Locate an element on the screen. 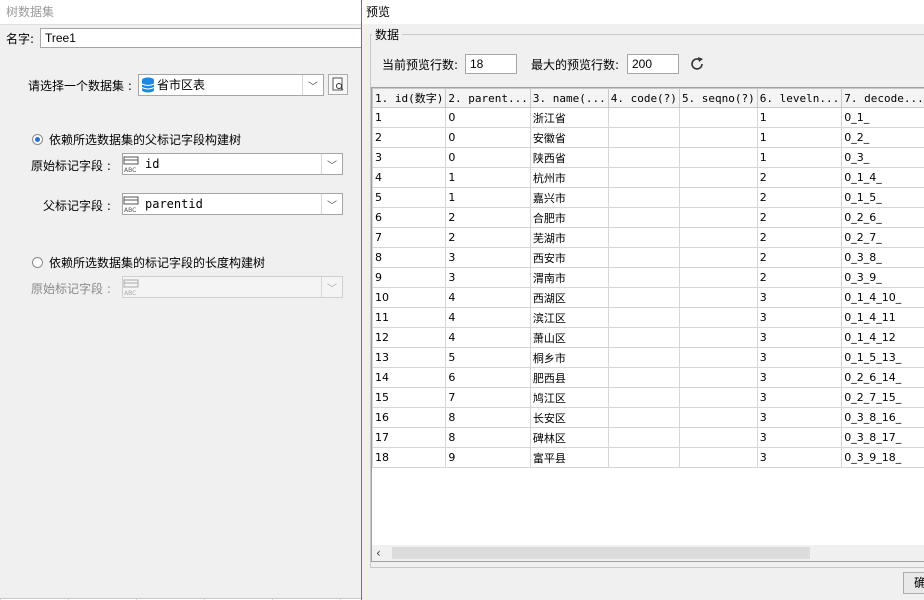 Image resolution: width=924 pixels, height=600 pixels. table-row: 8 3 西安市 2 0_3_8_ is located at coordinates (648, 257).